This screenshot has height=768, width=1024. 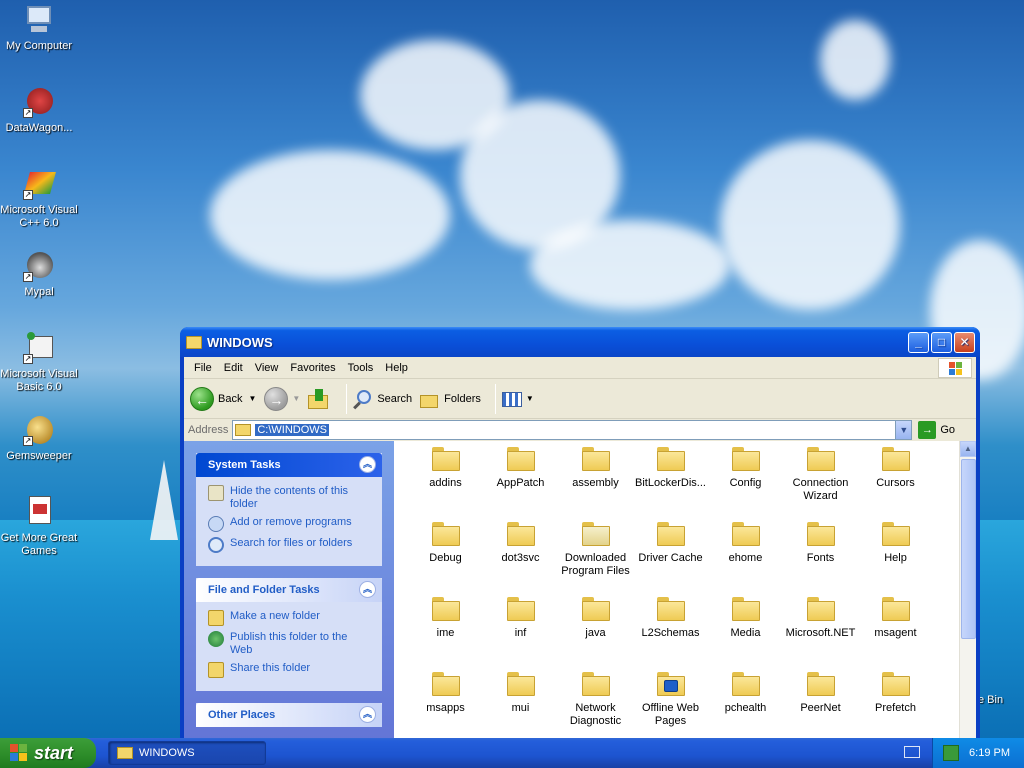 I want to click on desktop-icon-gemsweeper: ↗ Gemsweeper, so click(x=39, y=438).